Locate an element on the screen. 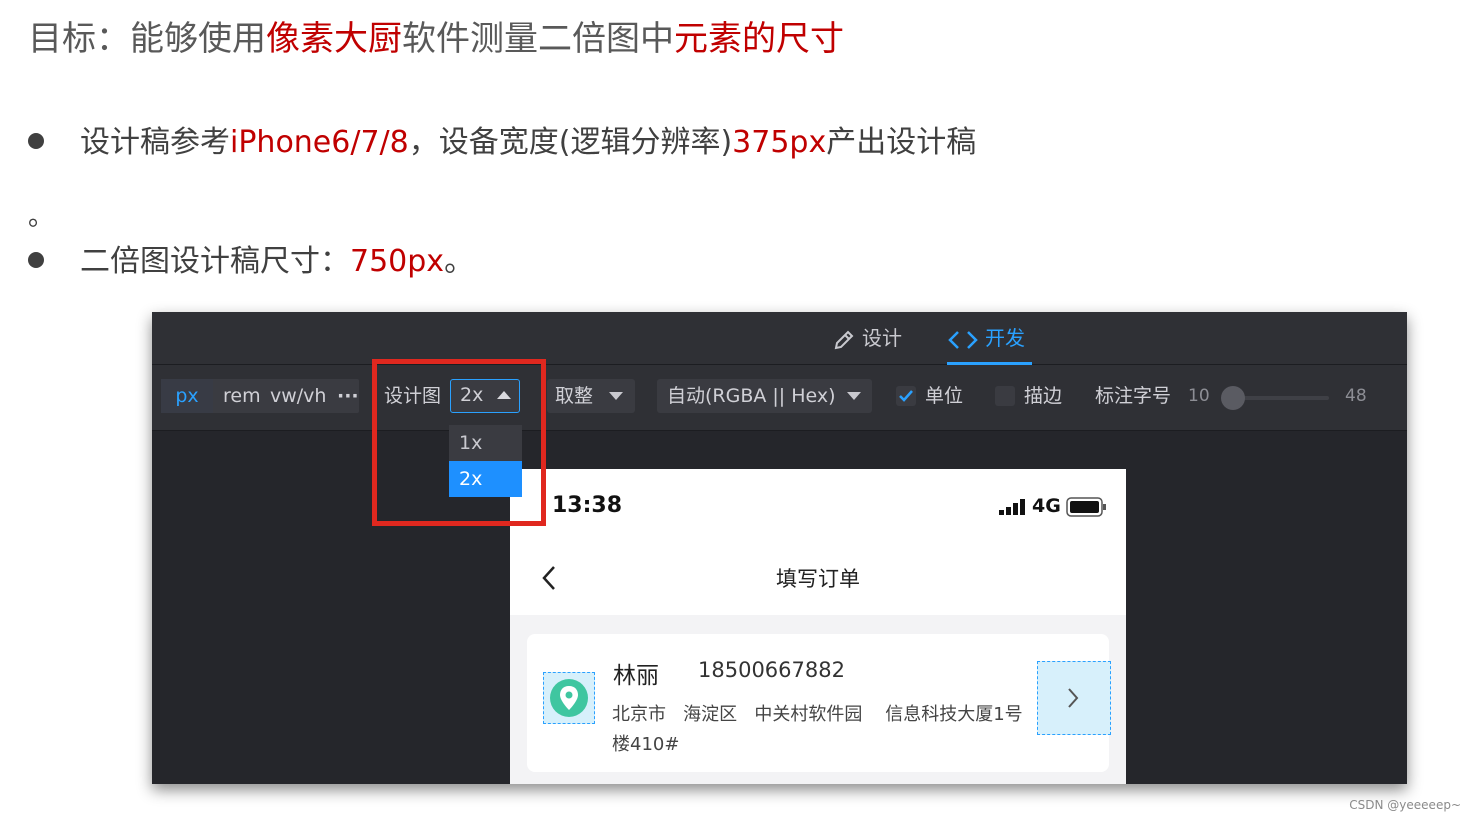  rounding-select: 取整 is located at coordinates (591, 396).